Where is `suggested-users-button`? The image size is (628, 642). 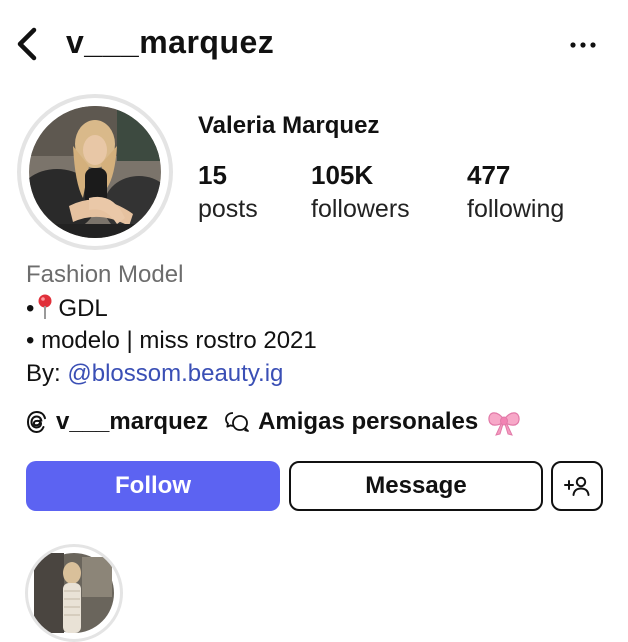 suggested-users-button is located at coordinates (577, 486).